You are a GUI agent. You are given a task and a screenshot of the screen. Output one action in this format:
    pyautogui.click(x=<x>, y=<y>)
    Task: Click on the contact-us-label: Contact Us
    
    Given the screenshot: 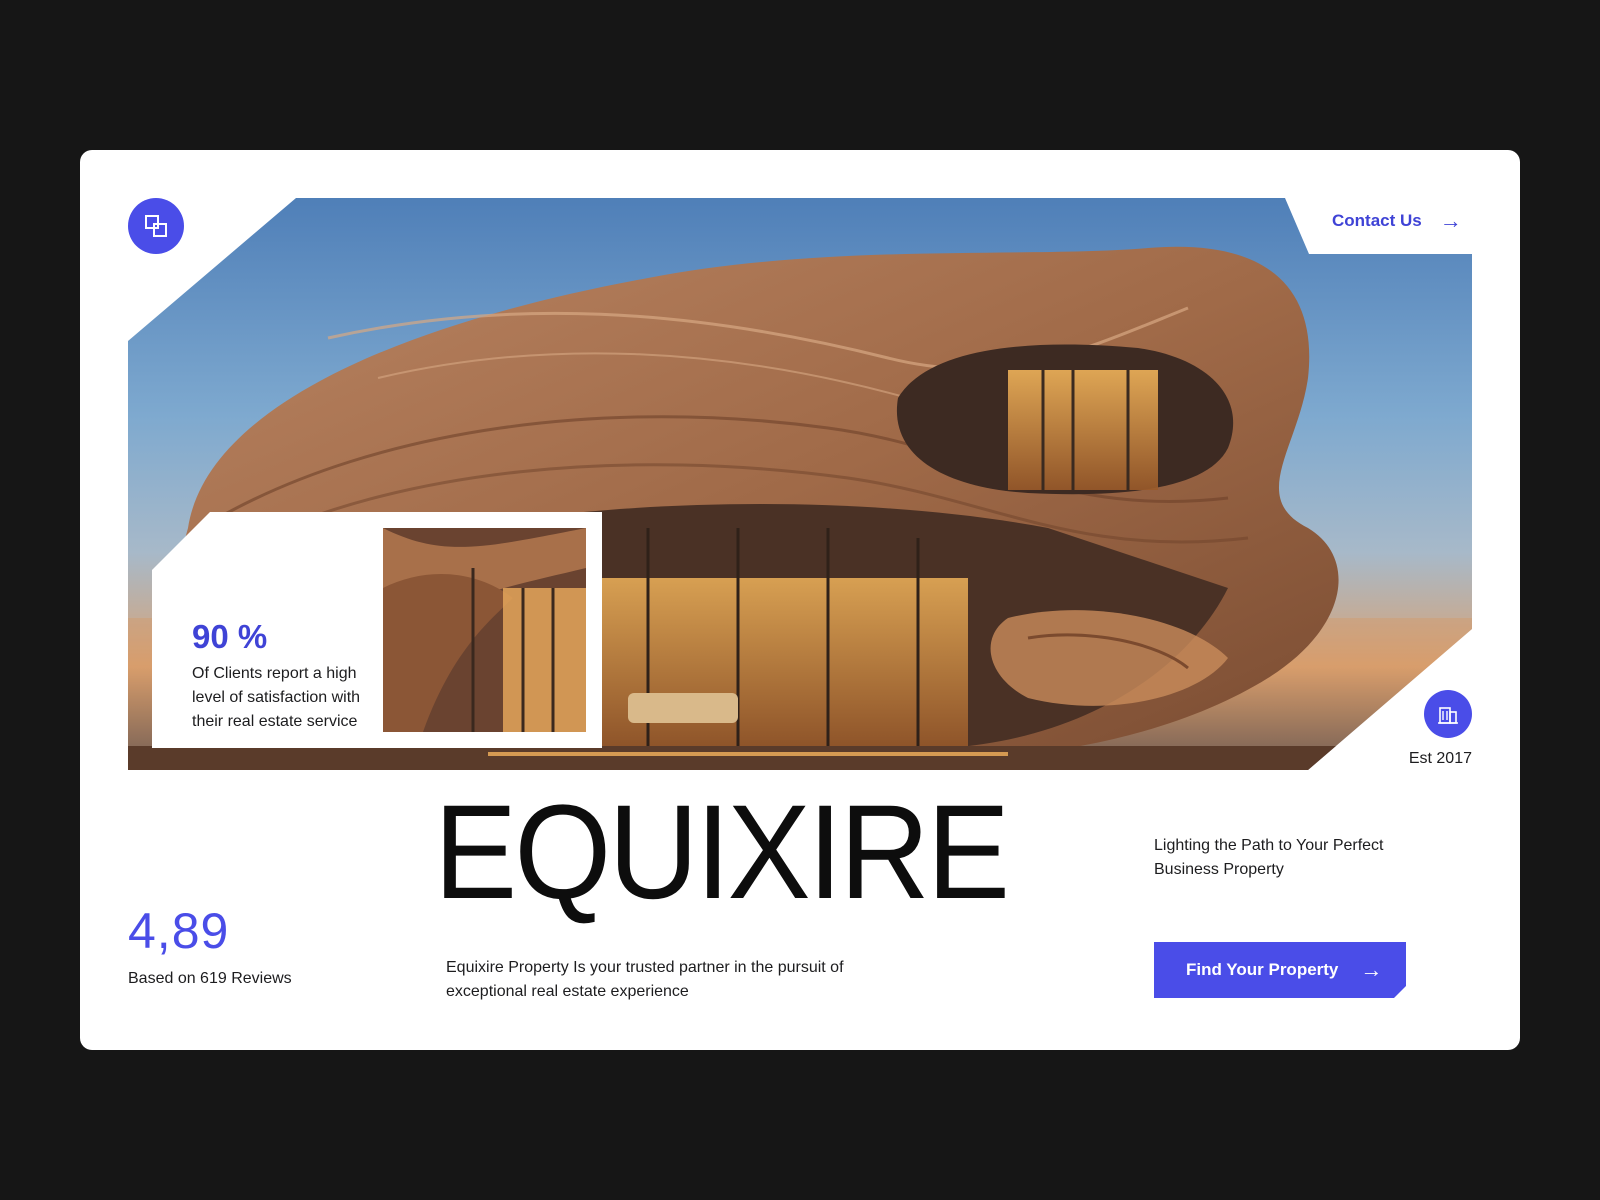 What is the action you would take?
    pyautogui.click(x=1377, y=220)
    